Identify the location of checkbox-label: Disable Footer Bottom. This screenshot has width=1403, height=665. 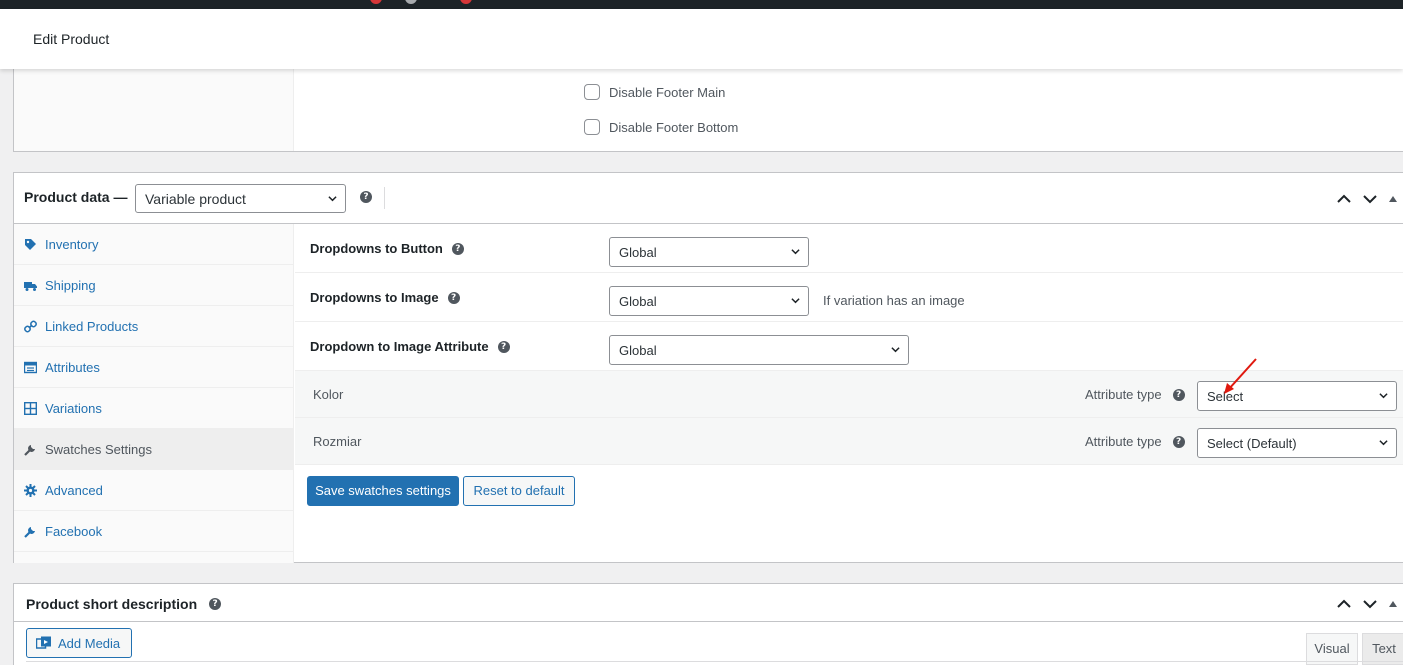
(674, 127).